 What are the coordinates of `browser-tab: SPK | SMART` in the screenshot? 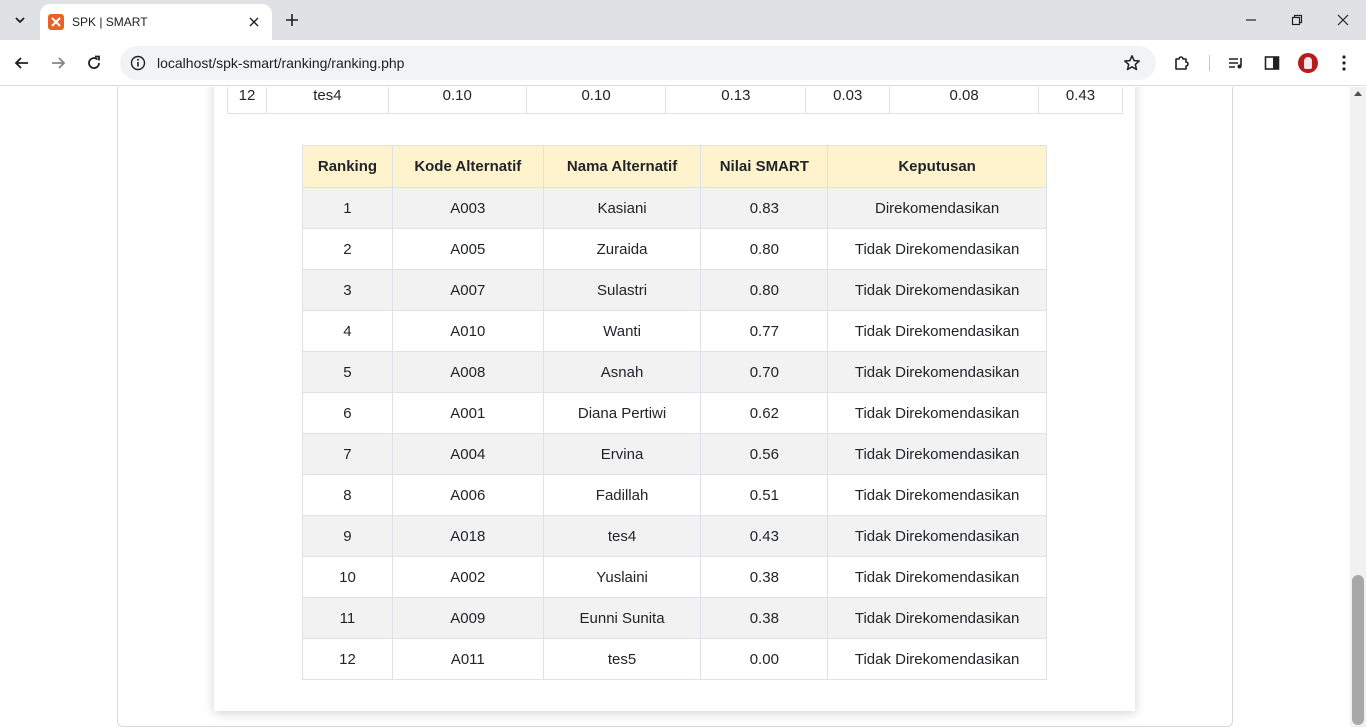 It's located at (156, 22).